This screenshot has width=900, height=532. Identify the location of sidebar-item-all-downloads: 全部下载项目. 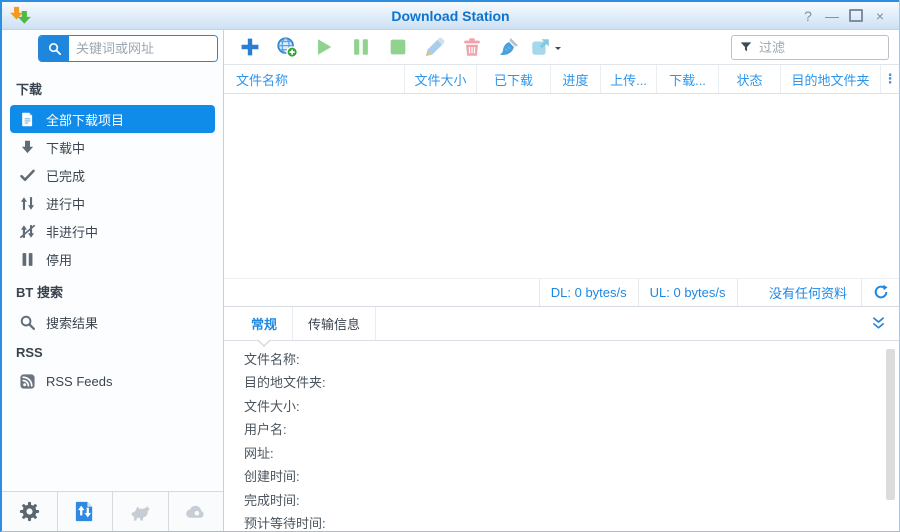
(112, 119).